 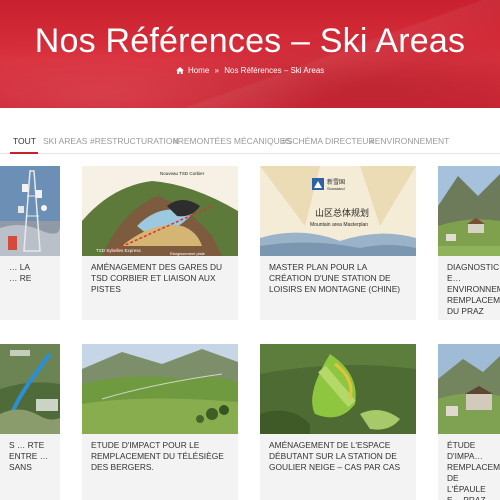 I want to click on project-image-green-valley, so click(x=160, y=389).